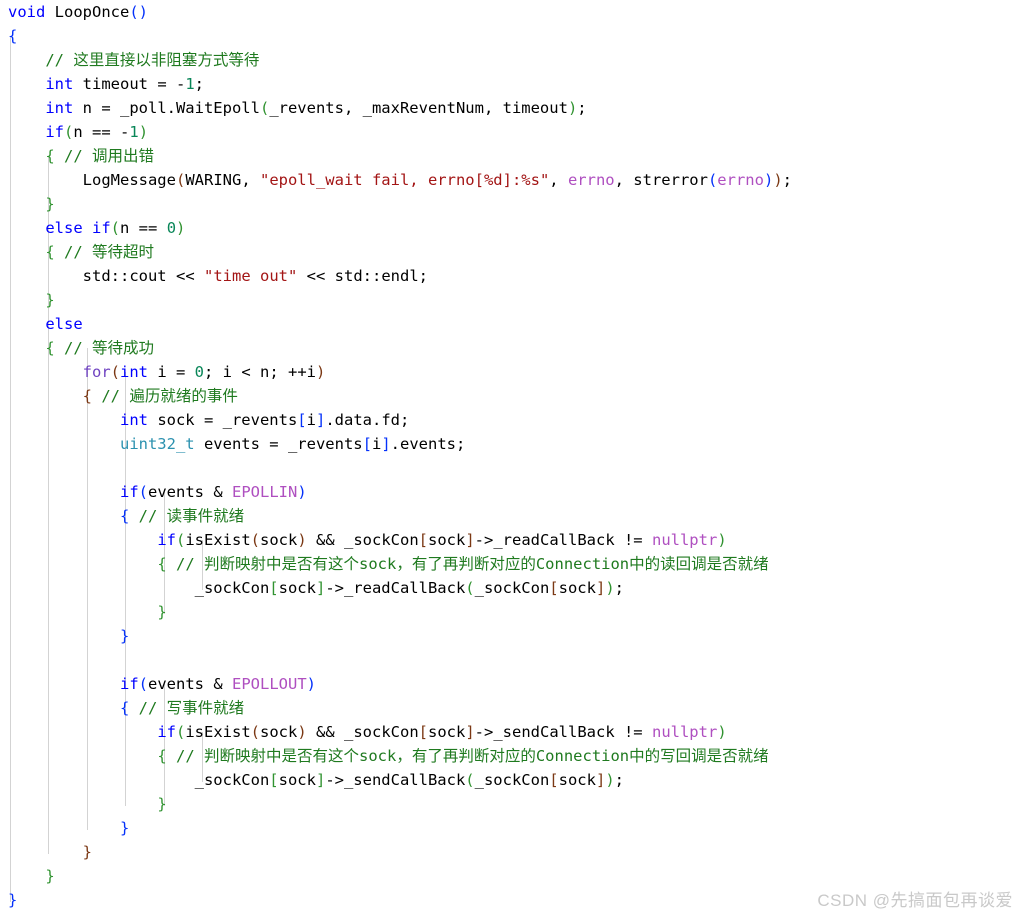 The image size is (1029, 921). Describe the element at coordinates (182, 708) in the screenshot. I see `code-line: { // 写事件就绪` at that location.